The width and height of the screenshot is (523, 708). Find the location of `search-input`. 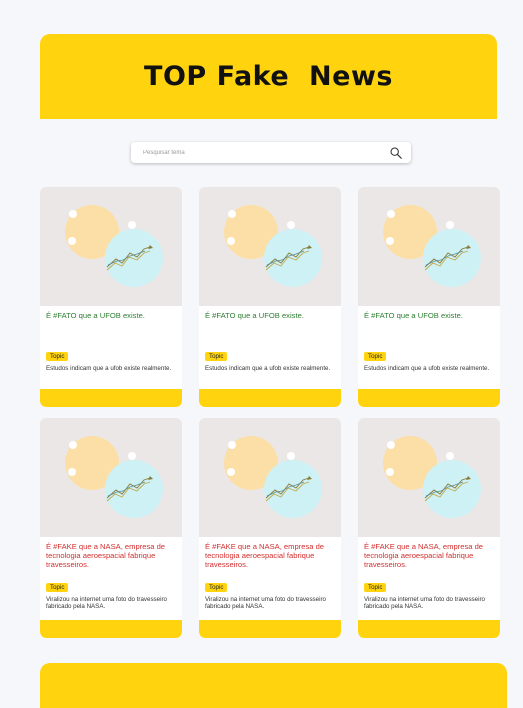

search-input is located at coordinates (266, 152).